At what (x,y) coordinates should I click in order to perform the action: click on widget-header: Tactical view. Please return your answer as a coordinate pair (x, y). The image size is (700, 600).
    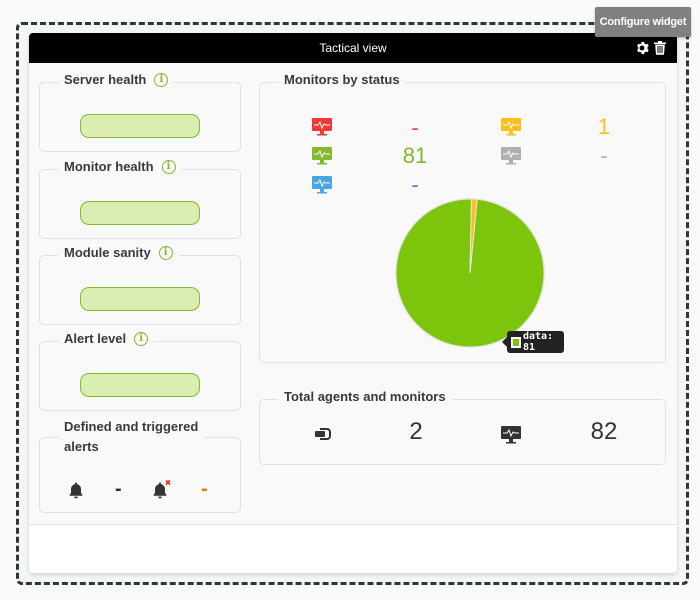
    Looking at the image, I should click on (353, 48).